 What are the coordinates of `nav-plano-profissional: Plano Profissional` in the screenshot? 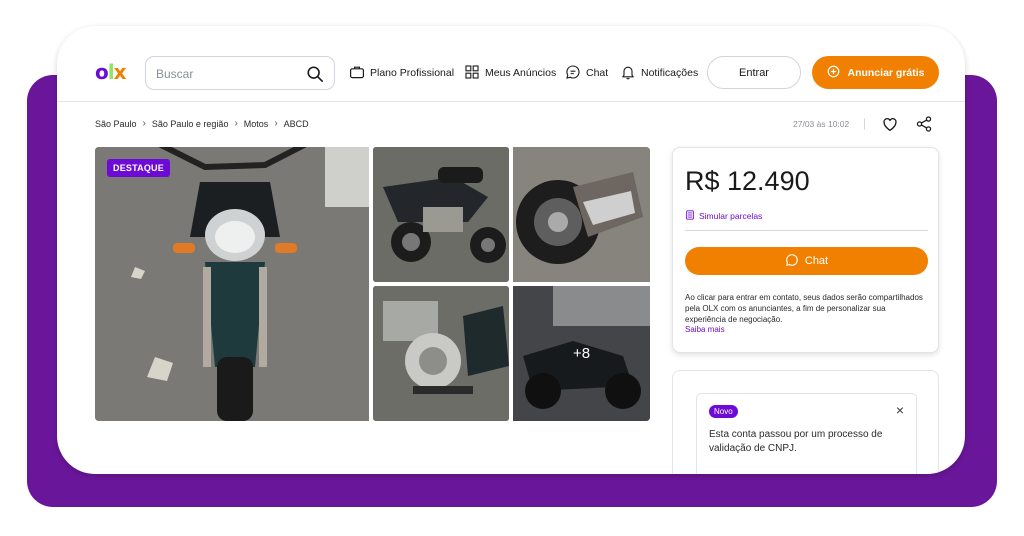 It's located at (401, 73).